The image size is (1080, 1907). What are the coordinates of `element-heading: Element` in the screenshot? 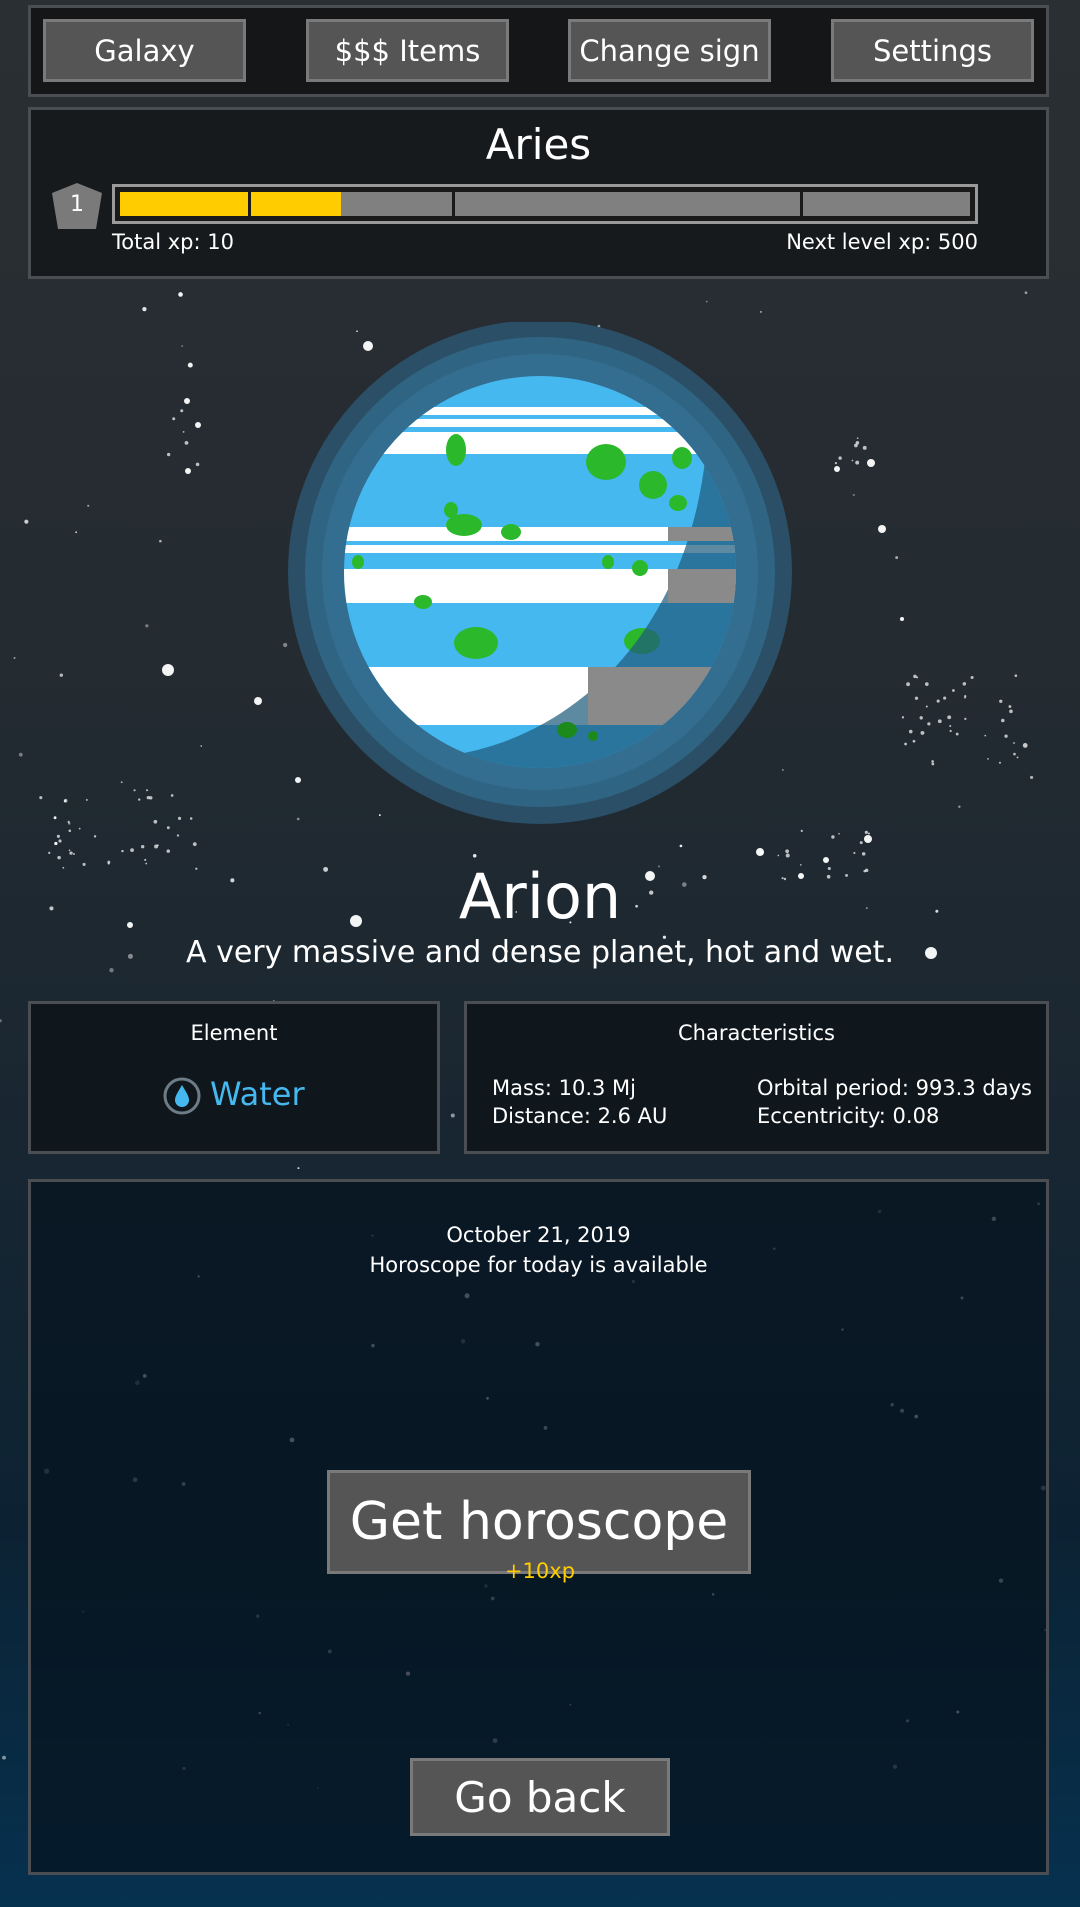 It's located at (234, 1033).